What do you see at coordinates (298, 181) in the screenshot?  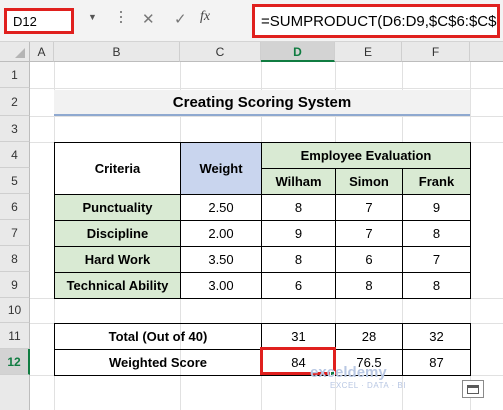 I see `employee-header-wilham: Wilham` at bounding box center [298, 181].